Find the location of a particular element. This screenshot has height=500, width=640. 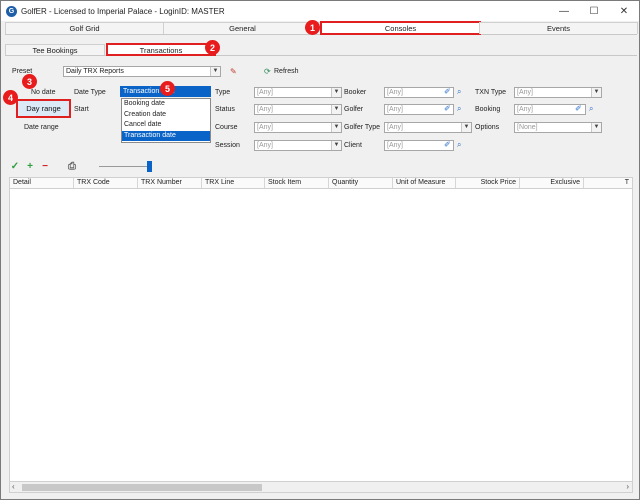

options-select: [None] ▼ is located at coordinates (558, 127).